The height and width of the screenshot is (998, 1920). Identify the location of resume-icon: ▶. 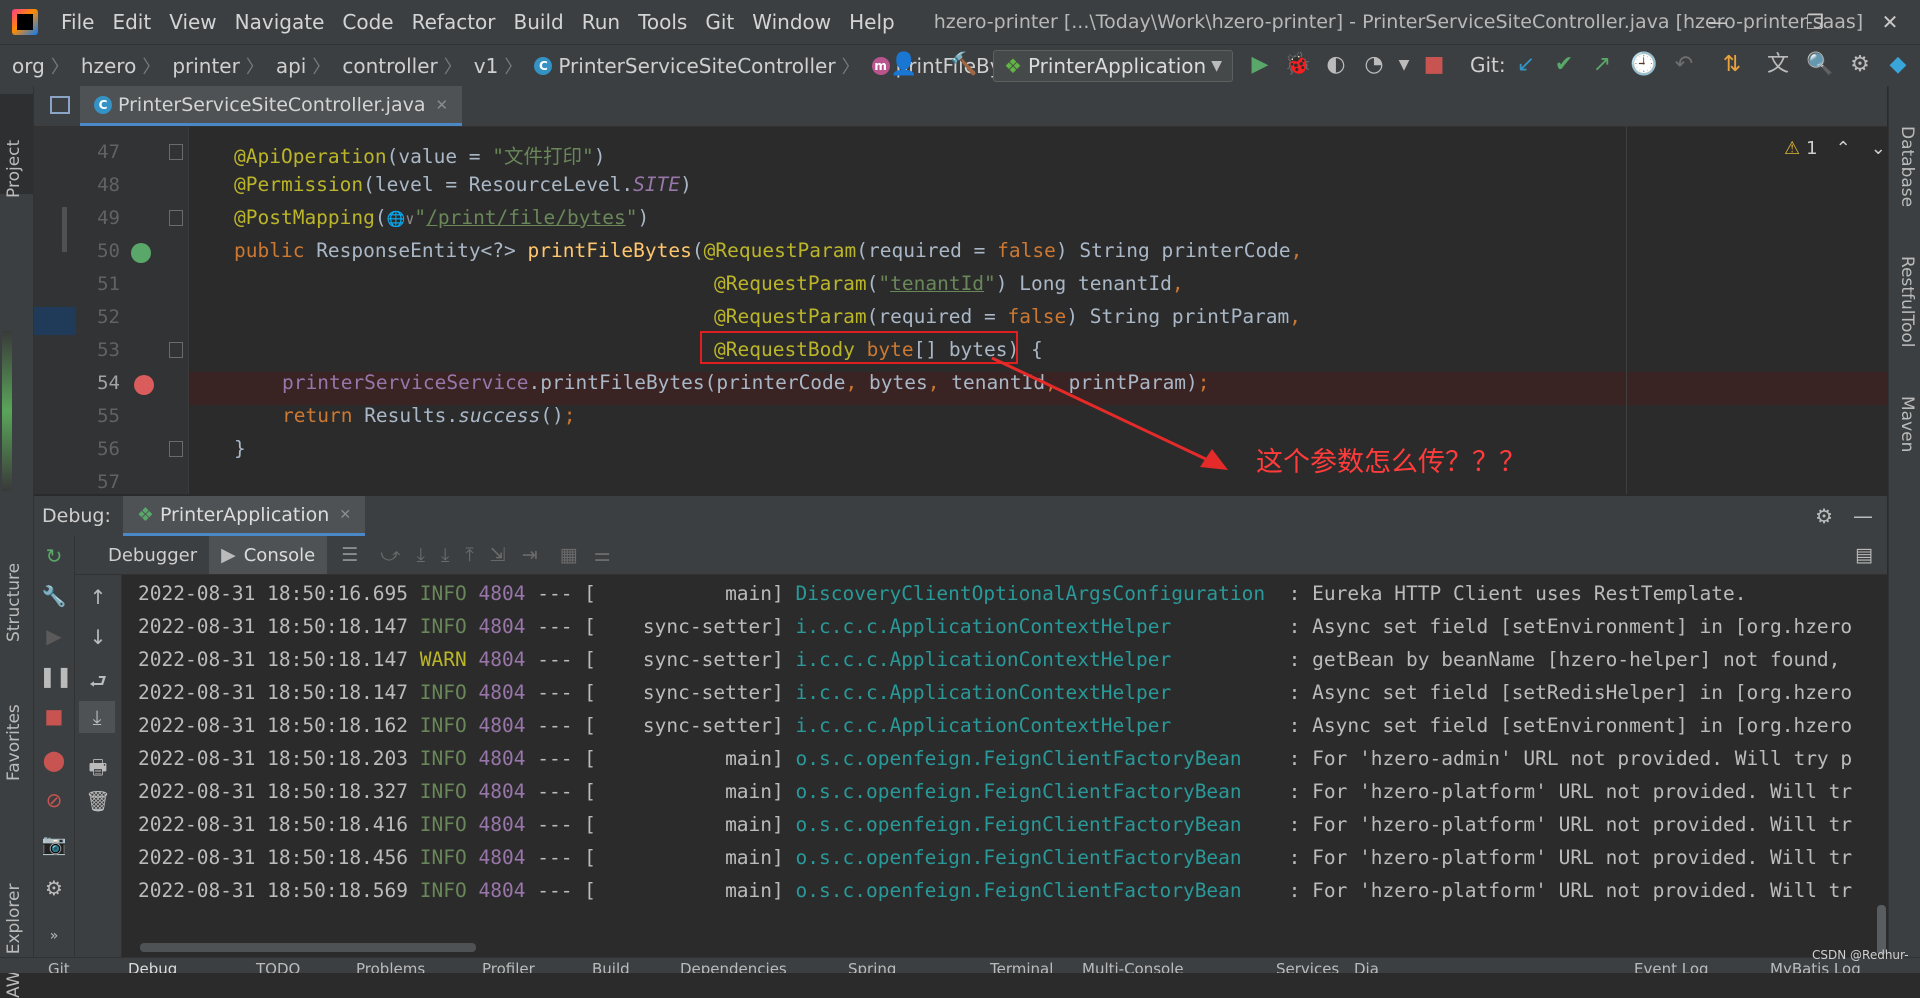
(54, 636).